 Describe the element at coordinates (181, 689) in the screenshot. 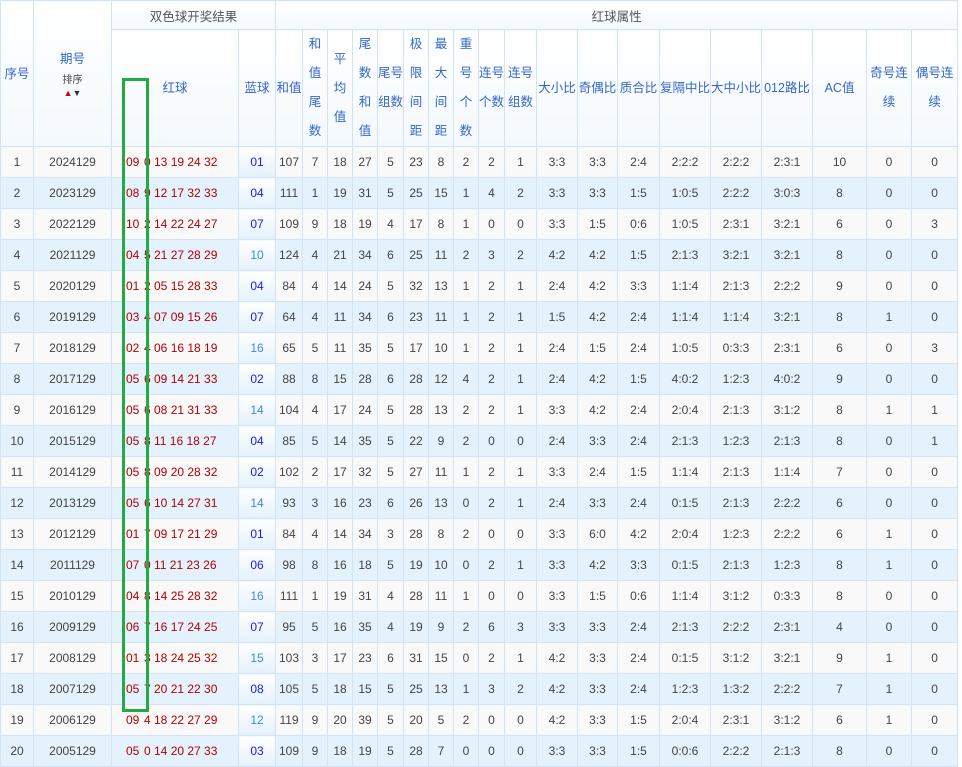

I see `other-red-balls: 7 20 21 22 30` at that location.